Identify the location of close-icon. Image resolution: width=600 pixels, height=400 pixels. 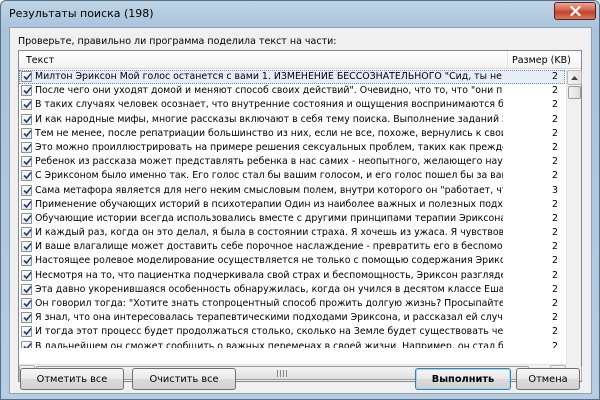
(575, 11).